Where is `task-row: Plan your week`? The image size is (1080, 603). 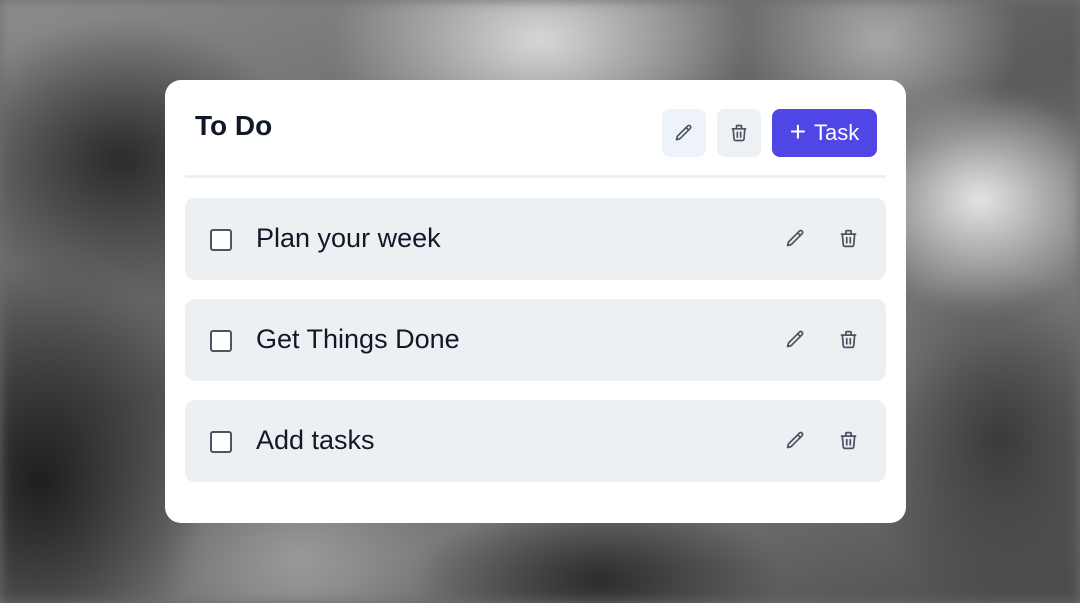
task-row: Plan your week is located at coordinates (535, 239).